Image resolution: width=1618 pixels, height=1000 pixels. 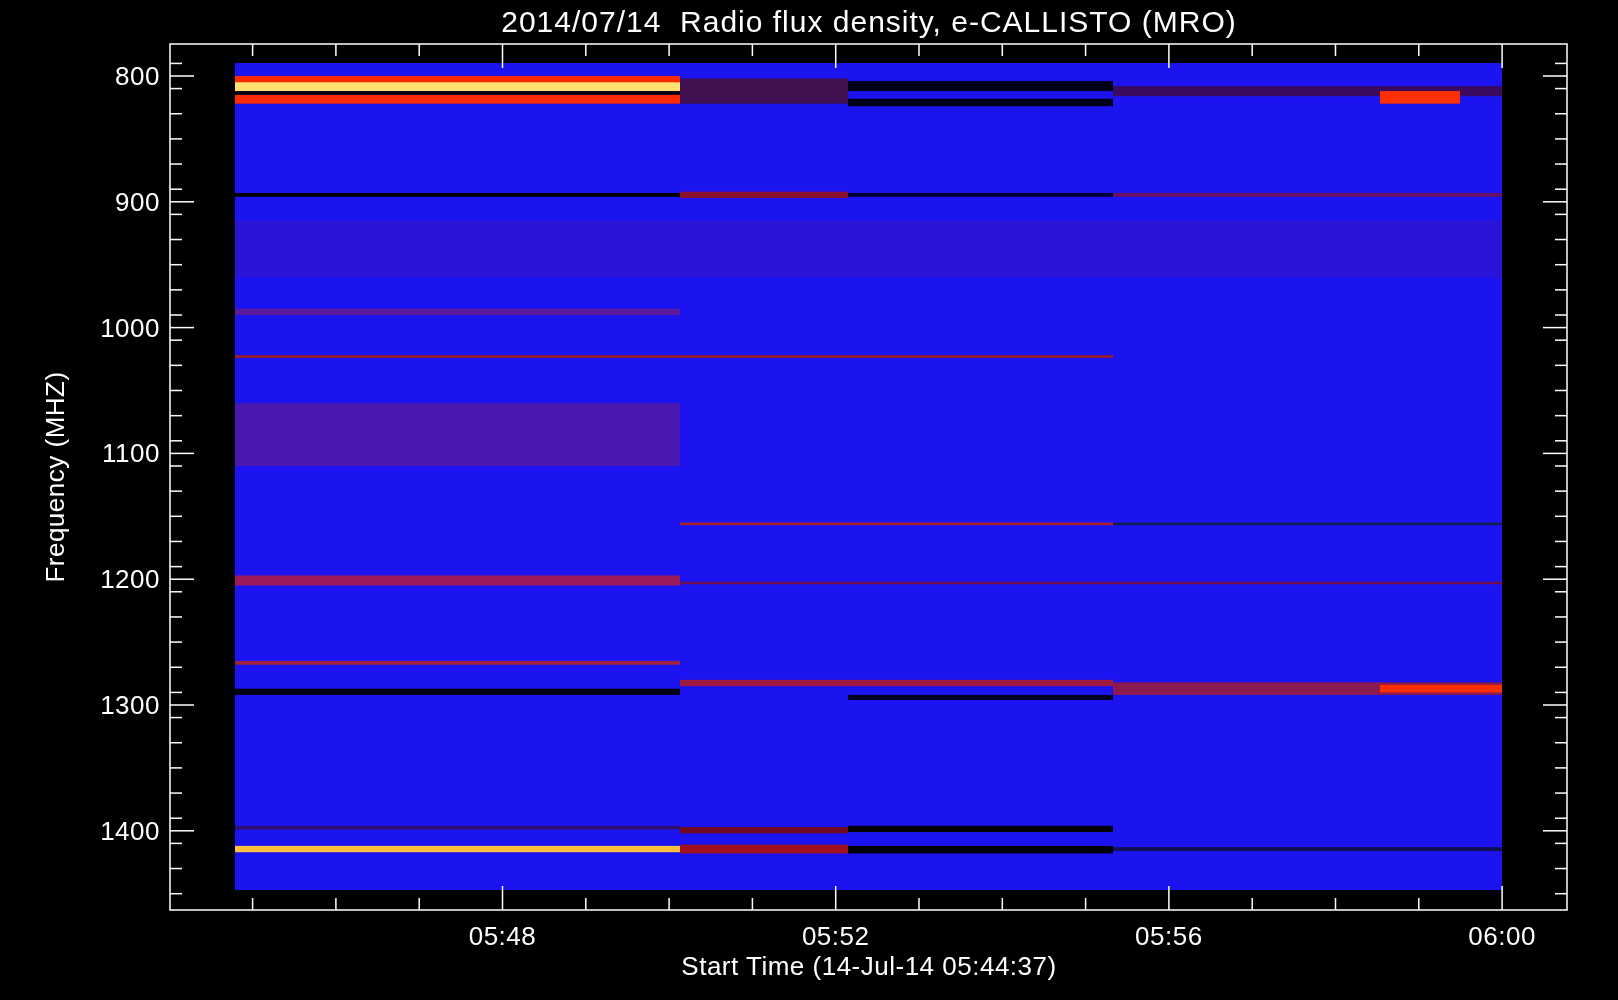 I want to click on axis-label: Start Time (14-Jul-14 05:44:37), so click(x=869, y=966).